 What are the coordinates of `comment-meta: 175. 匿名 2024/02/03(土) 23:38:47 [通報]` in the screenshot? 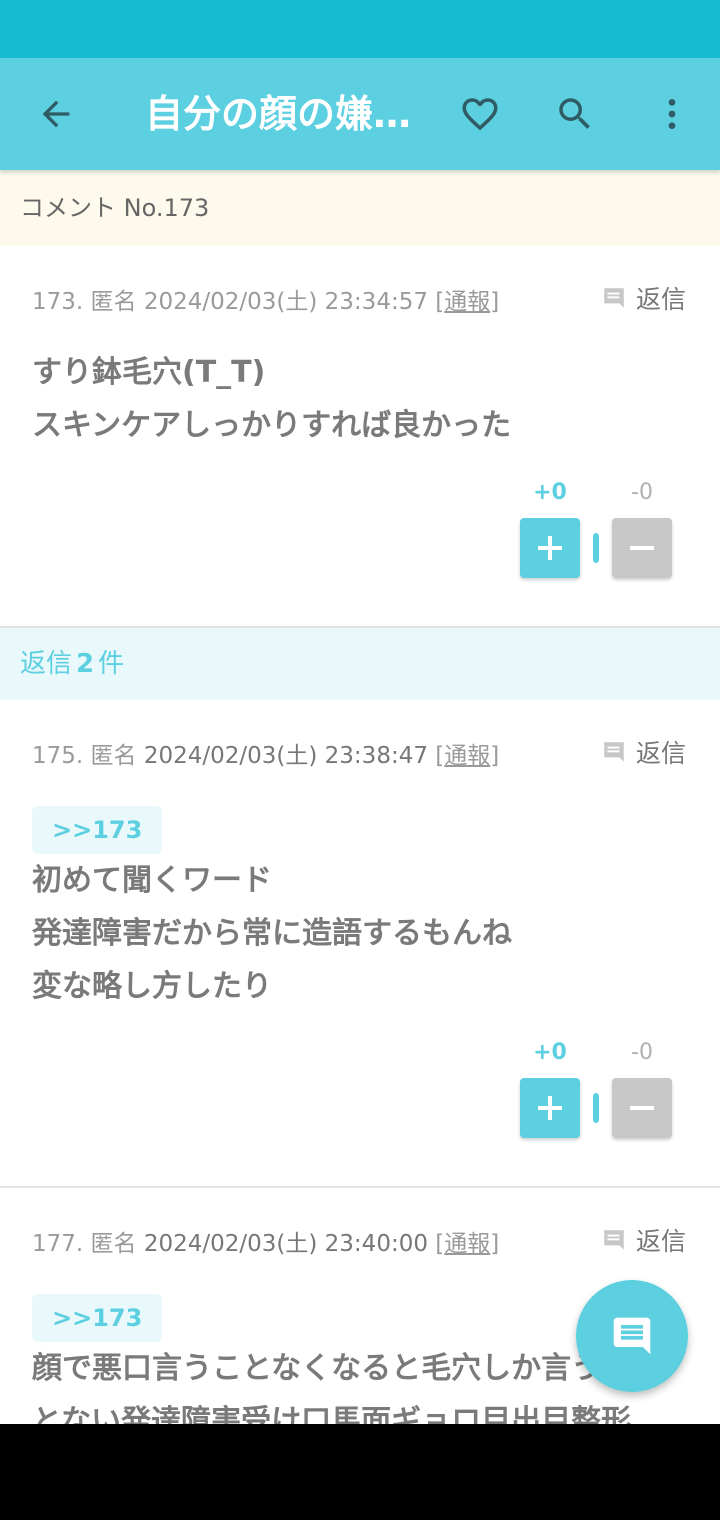 It's located at (265, 753).